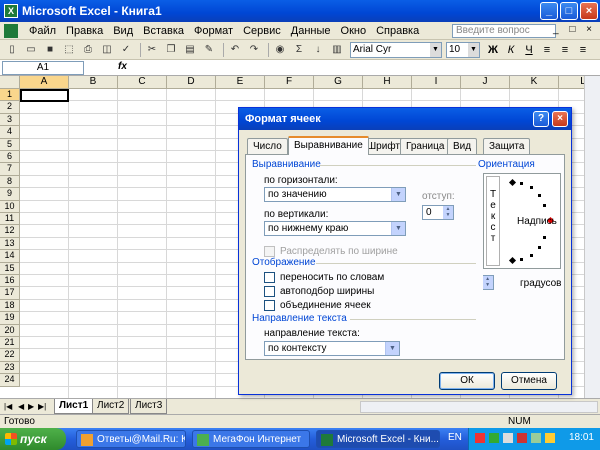 This screenshot has width=600, height=450. Describe the element at coordinates (44, 95) in the screenshot. I see `selected-cell` at that location.